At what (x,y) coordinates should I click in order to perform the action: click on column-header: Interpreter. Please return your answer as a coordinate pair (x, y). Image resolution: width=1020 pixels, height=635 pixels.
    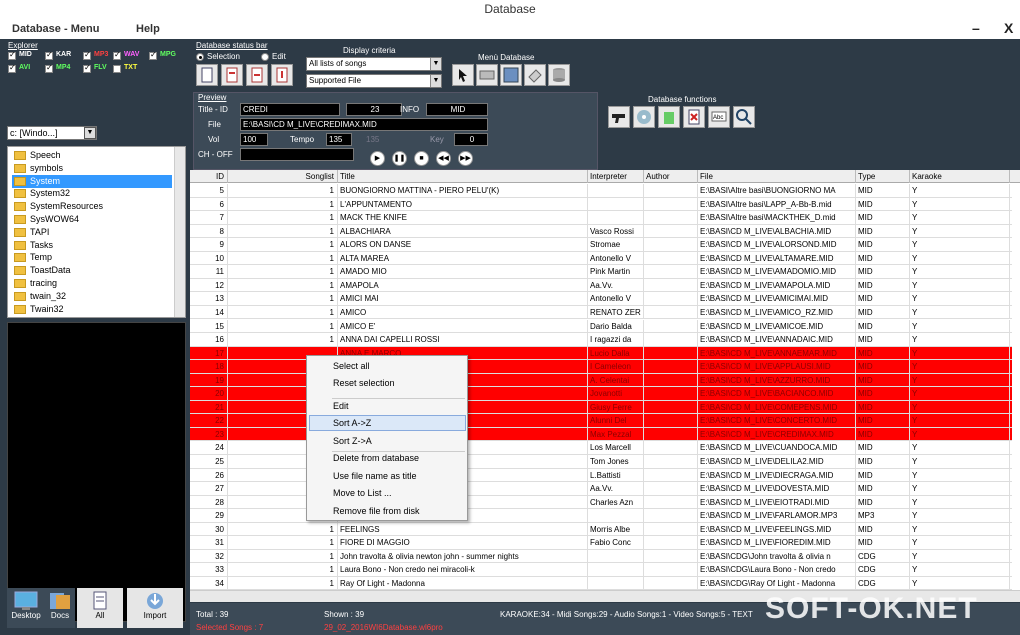
    Looking at the image, I should click on (616, 176).